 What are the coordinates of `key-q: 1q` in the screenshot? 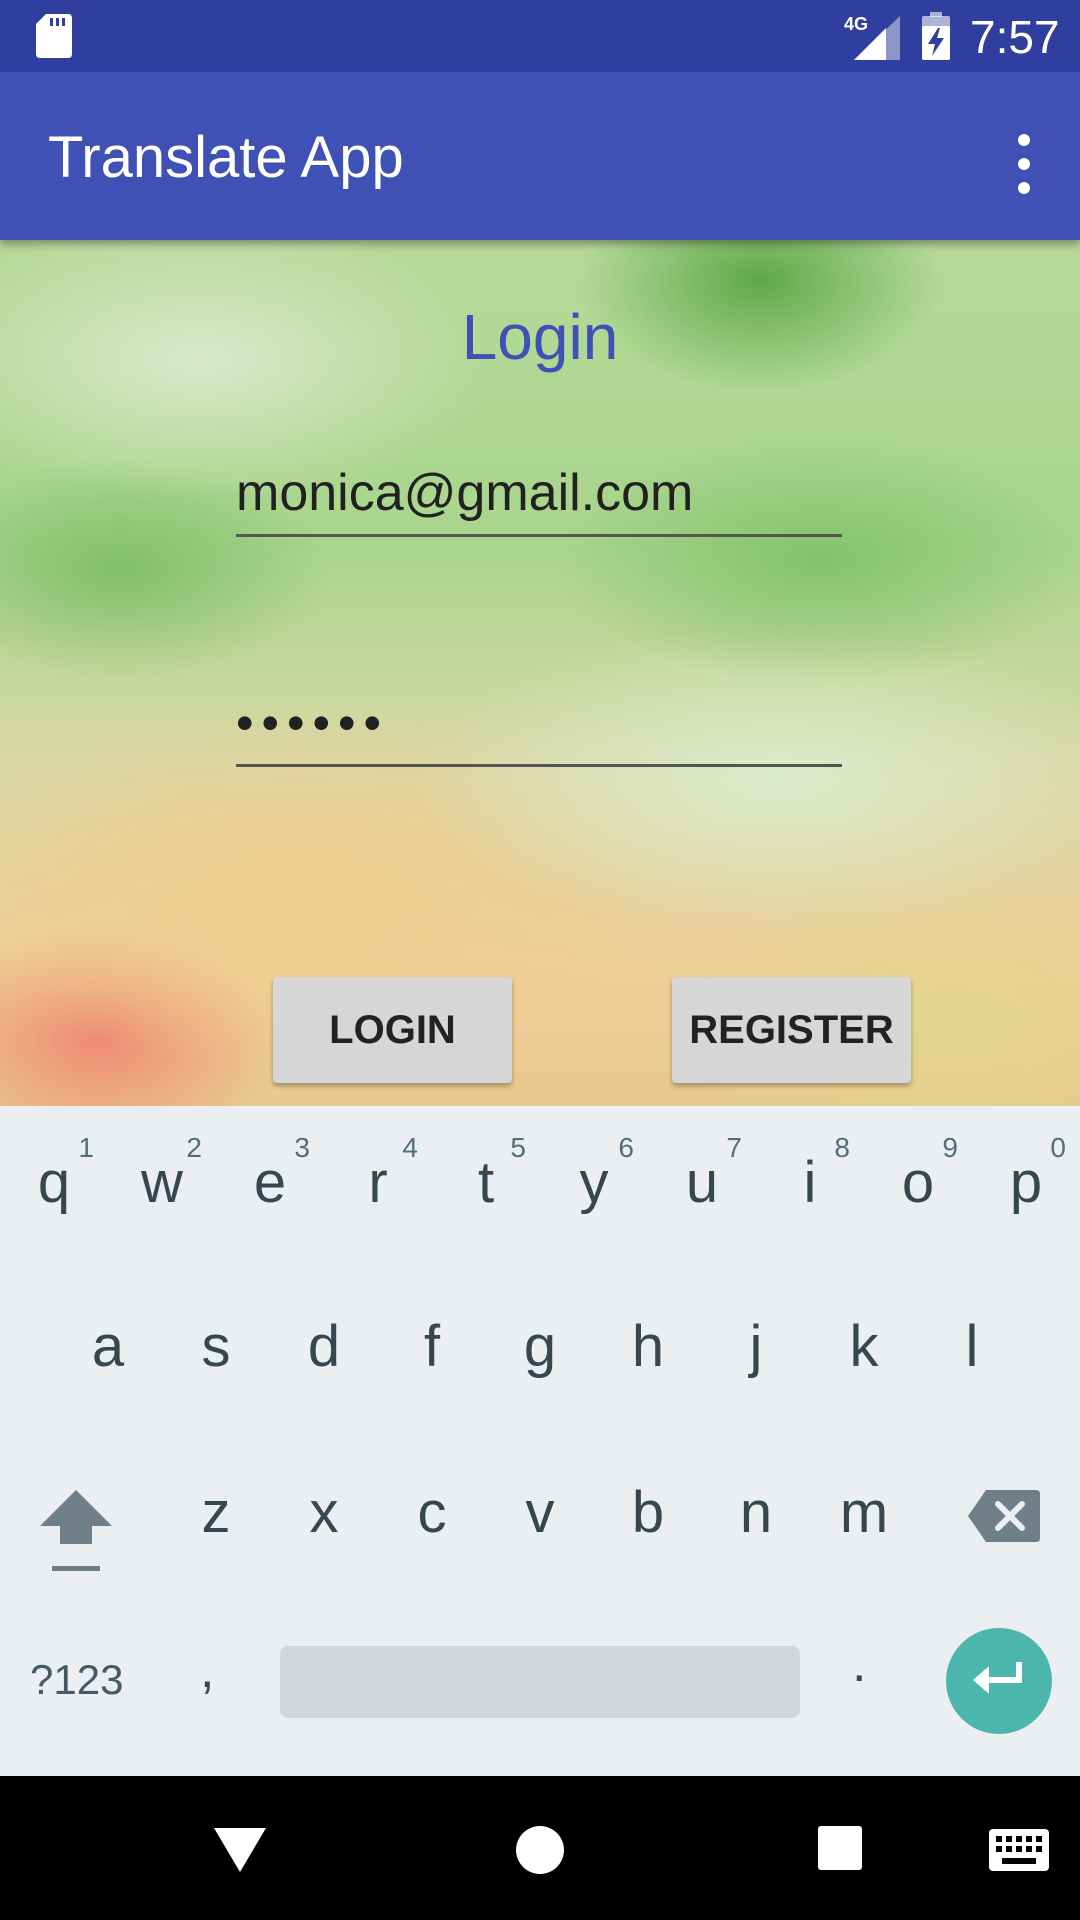 It's located at (54, 1185).